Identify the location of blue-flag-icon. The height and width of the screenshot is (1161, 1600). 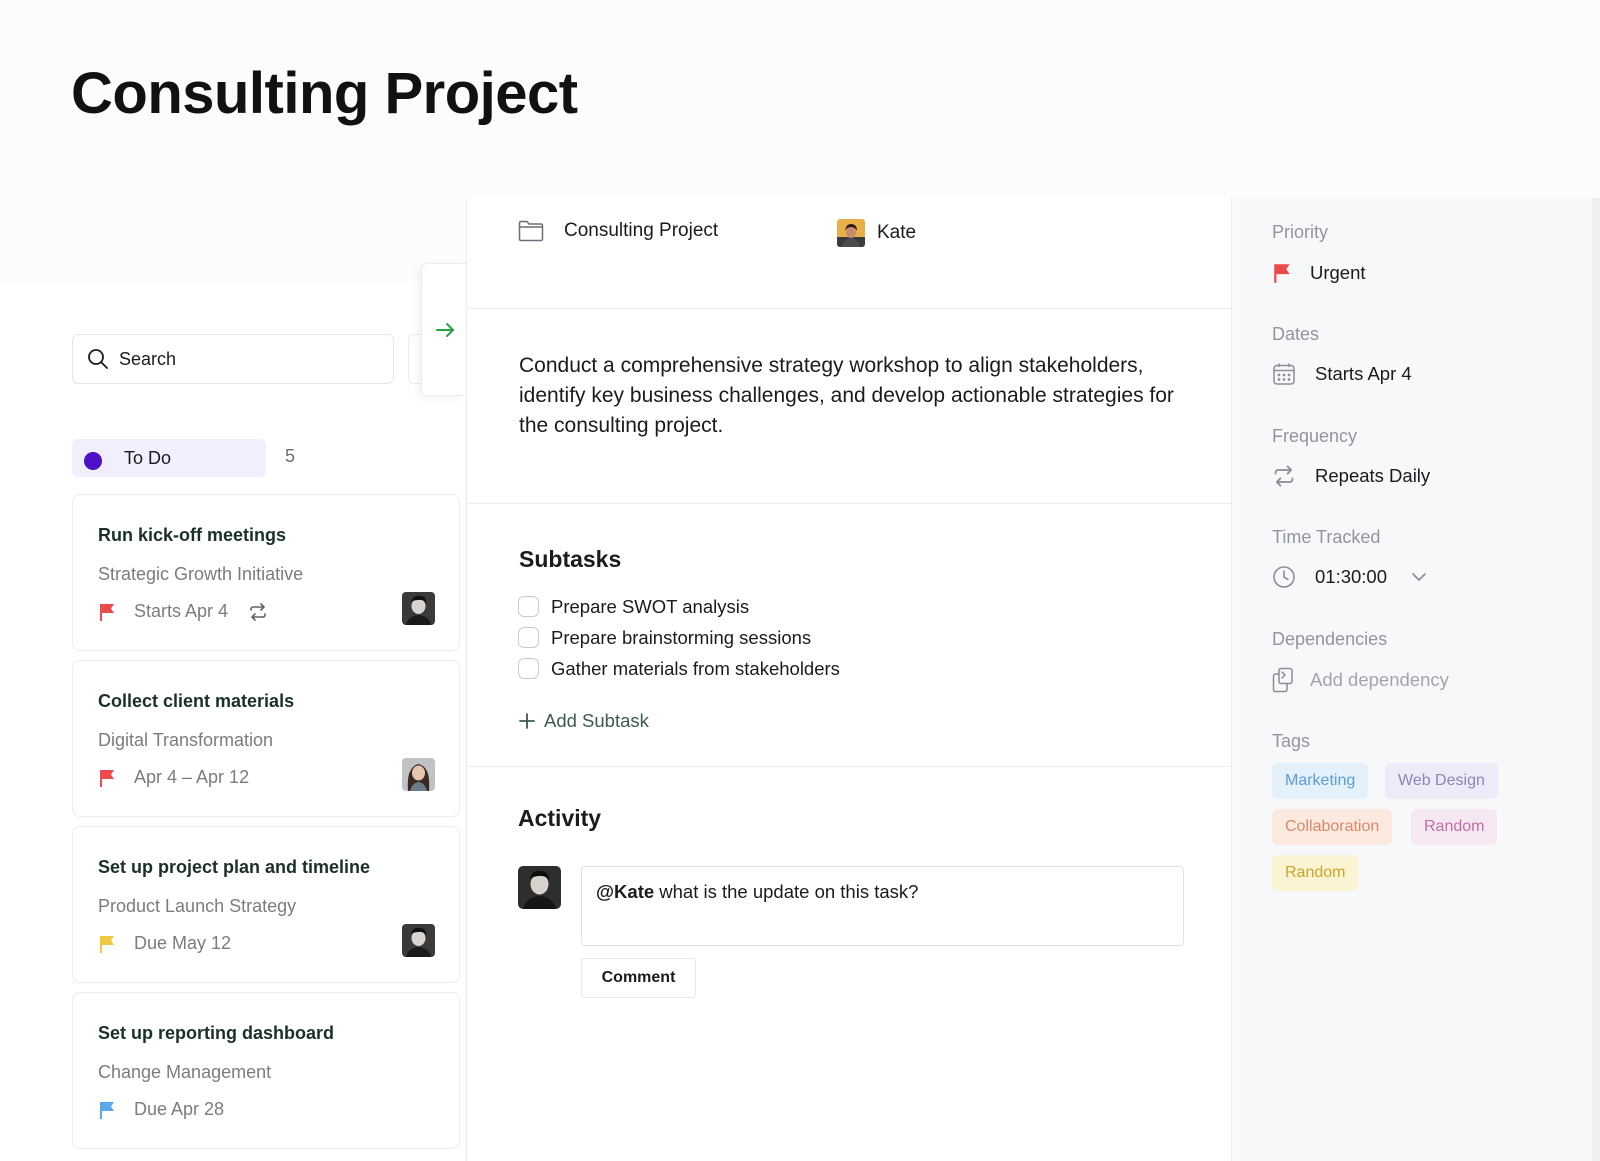
(108, 1110).